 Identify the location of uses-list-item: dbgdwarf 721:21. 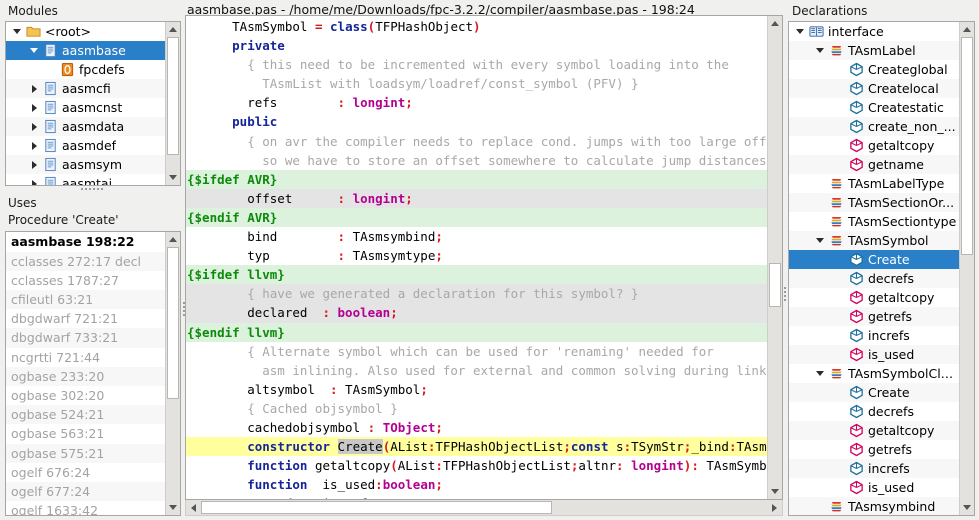
(85, 318).